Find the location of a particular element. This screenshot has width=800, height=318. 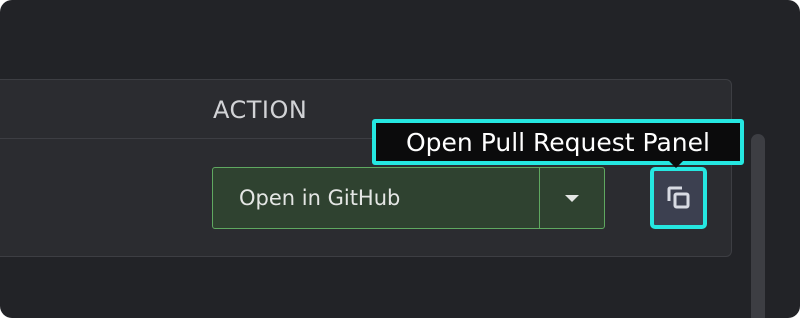

copy-icon is located at coordinates (678, 197).